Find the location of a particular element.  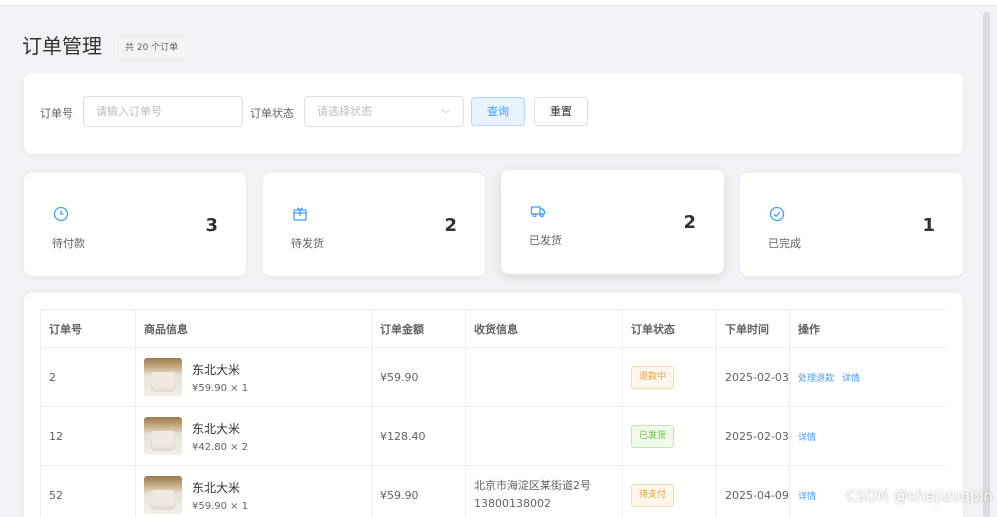

stat-value: 1 is located at coordinates (928, 225).